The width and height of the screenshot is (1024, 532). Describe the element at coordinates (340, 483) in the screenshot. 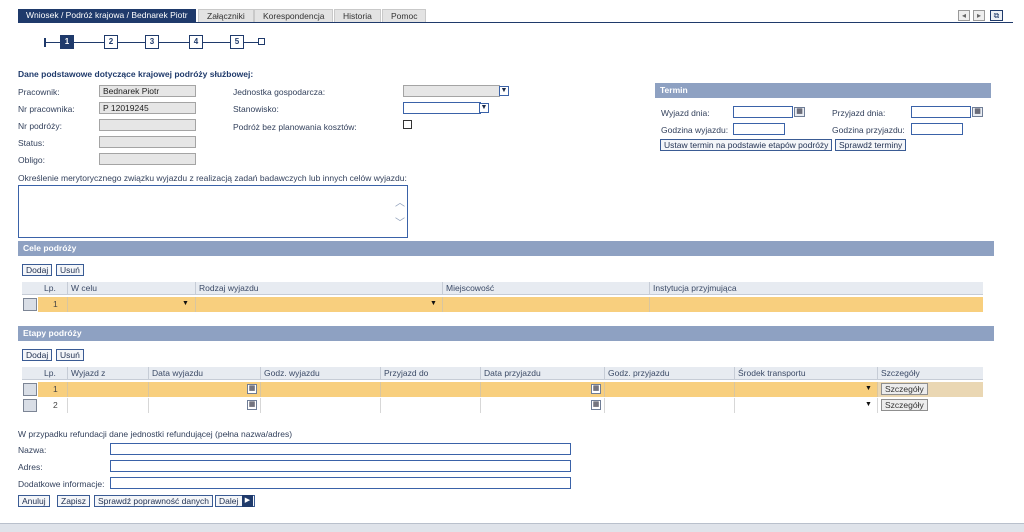

I see `refund-extra-input` at that location.